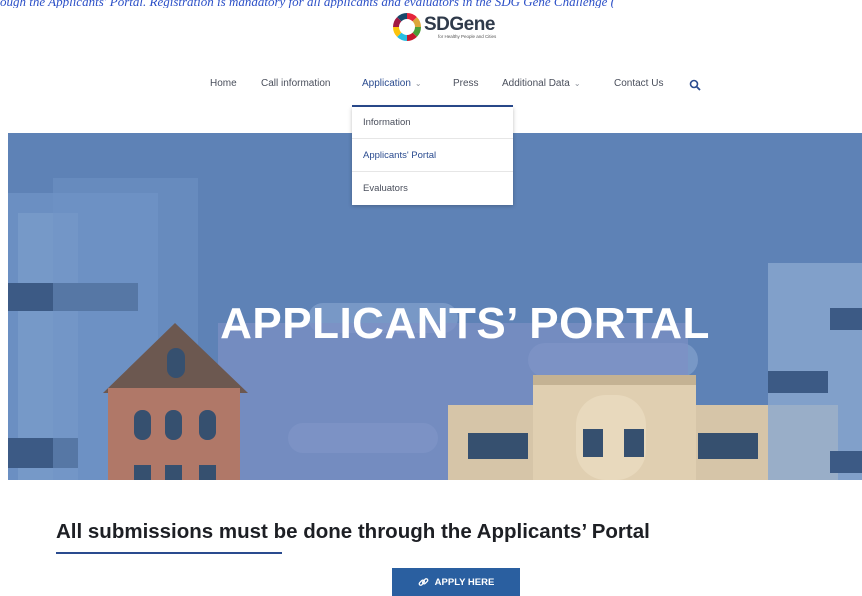 This screenshot has height=596, width=862. I want to click on logo: SDGene for Healthy People and Cities, so click(444, 27).